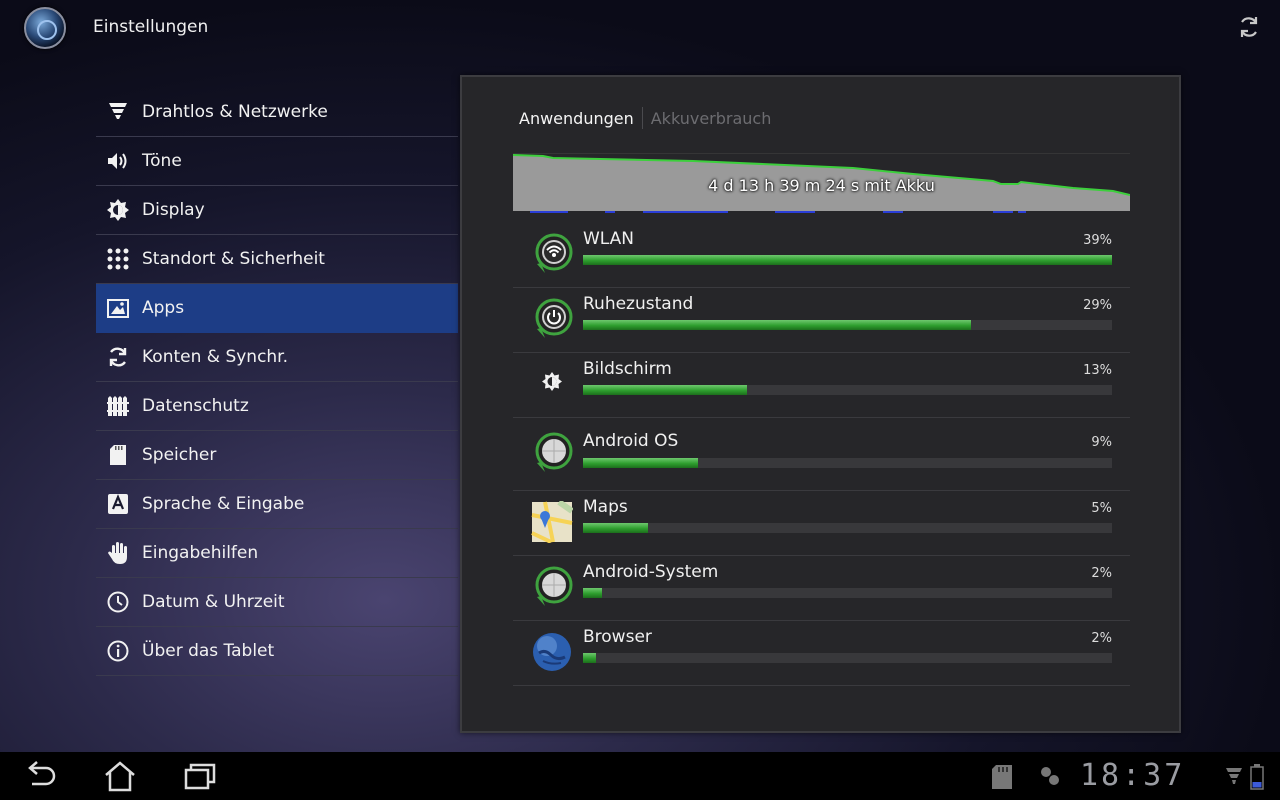 The image size is (1280, 800). What do you see at coordinates (605, 507) in the screenshot?
I see `usage-name: Maps` at bounding box center [605, 507].